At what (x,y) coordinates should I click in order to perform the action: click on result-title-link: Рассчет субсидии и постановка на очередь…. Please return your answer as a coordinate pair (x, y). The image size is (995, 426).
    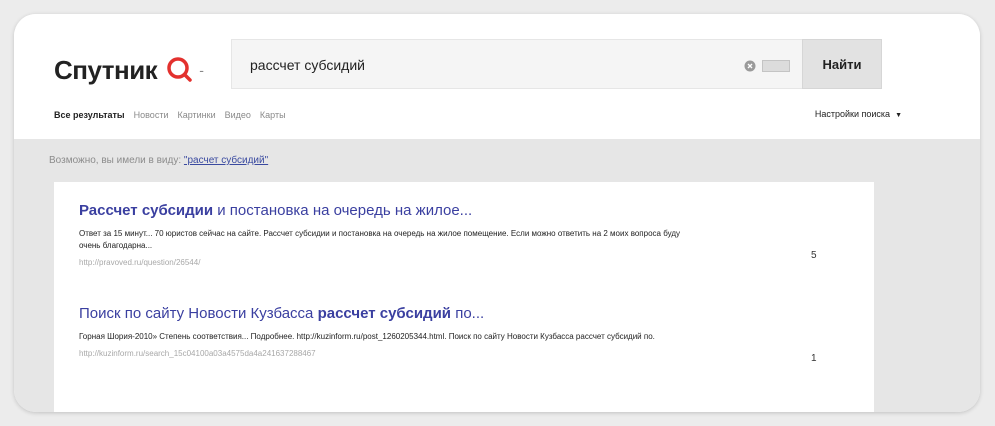
    Looking at the image, I should click on (464, 210).